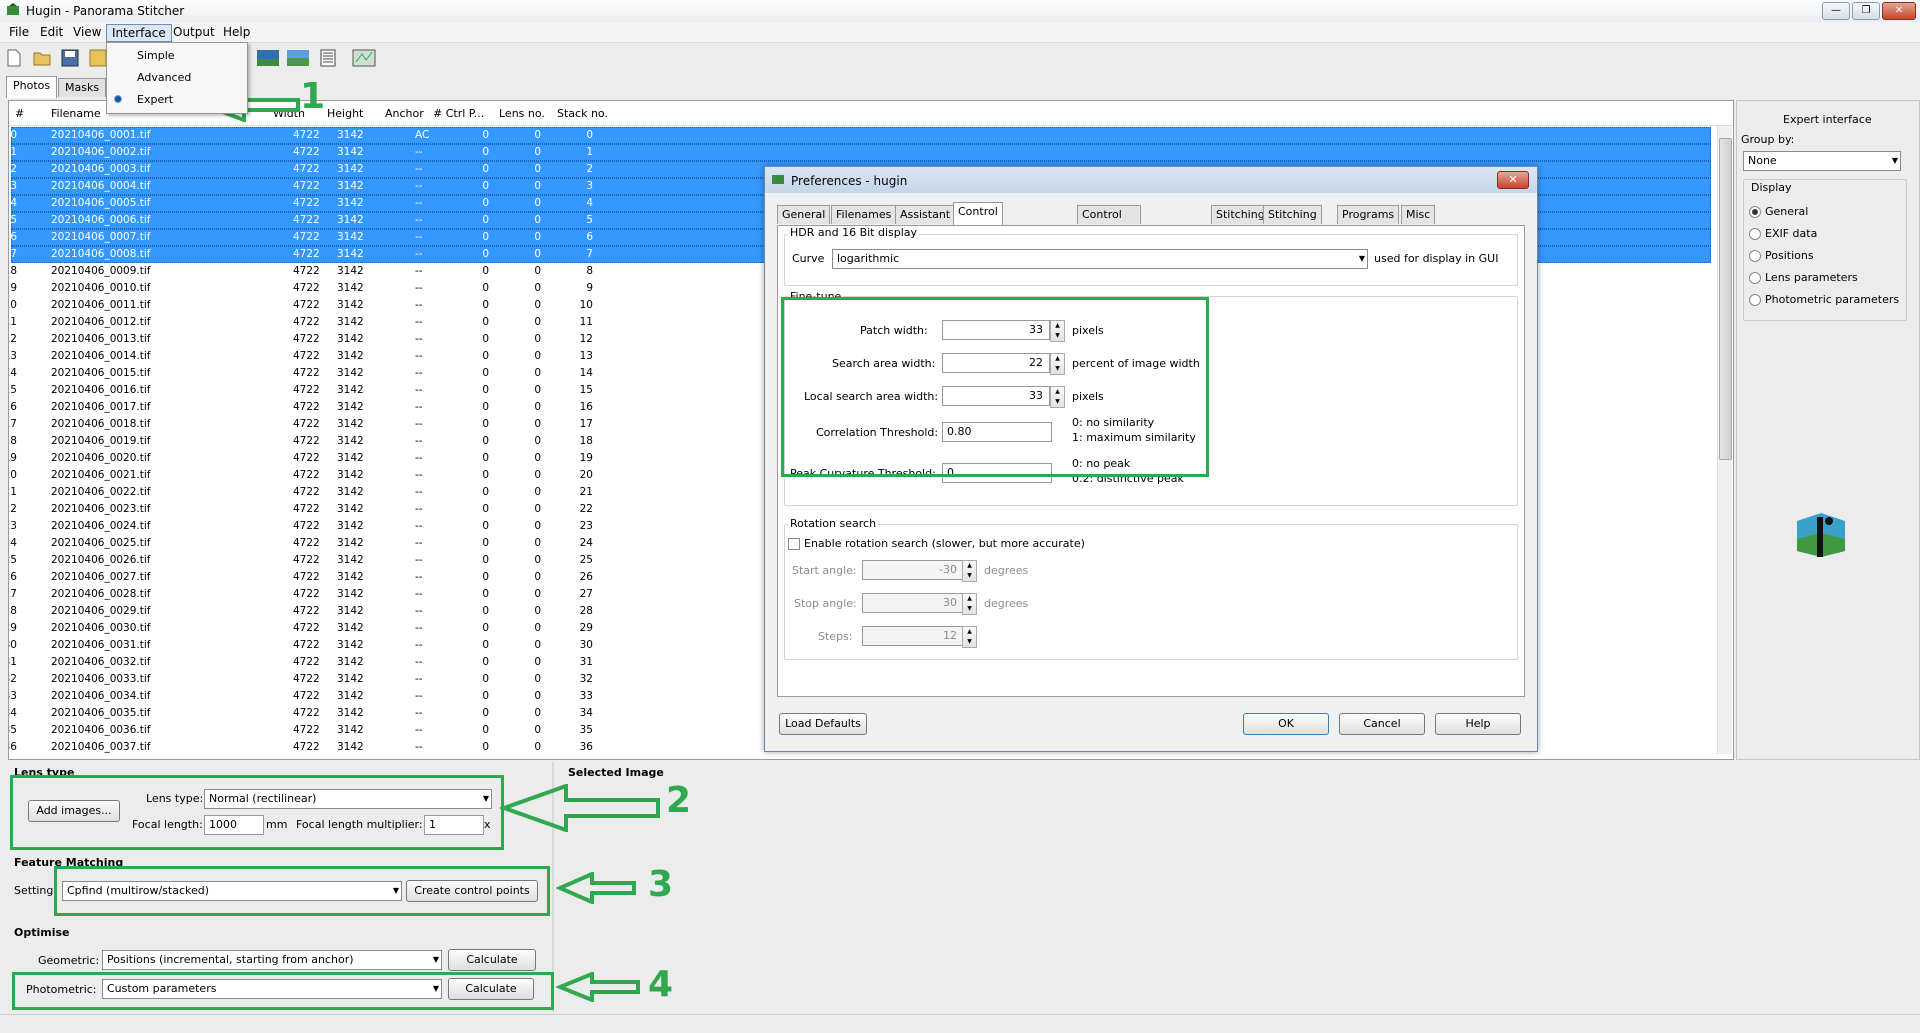 The width and height of the screenshot is (1920, 1033). What do you see at coordinates (19, 113) in the screenshot?
I see `col-index: #` at bounding box center [19, 113].